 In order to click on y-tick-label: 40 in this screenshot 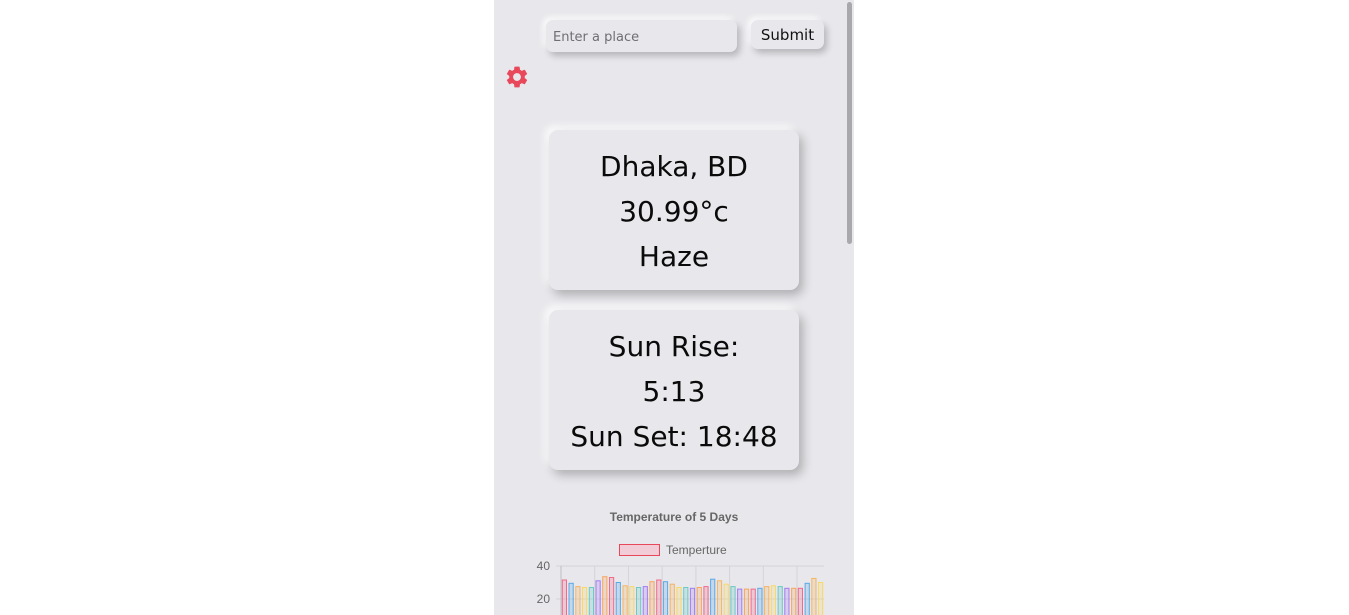, I will do `click(544, 566)`.